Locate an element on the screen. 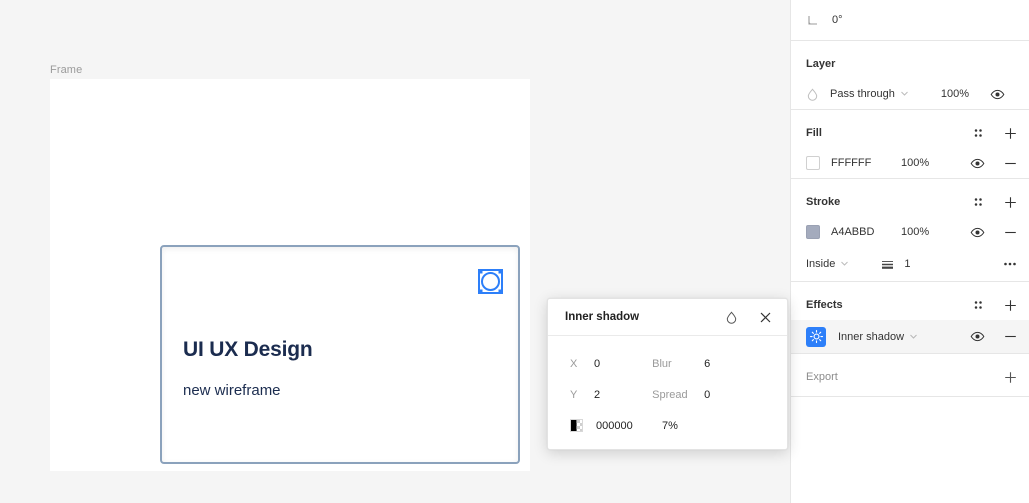  fill-opacity-value: 100% is located at coordinates (925, 163).